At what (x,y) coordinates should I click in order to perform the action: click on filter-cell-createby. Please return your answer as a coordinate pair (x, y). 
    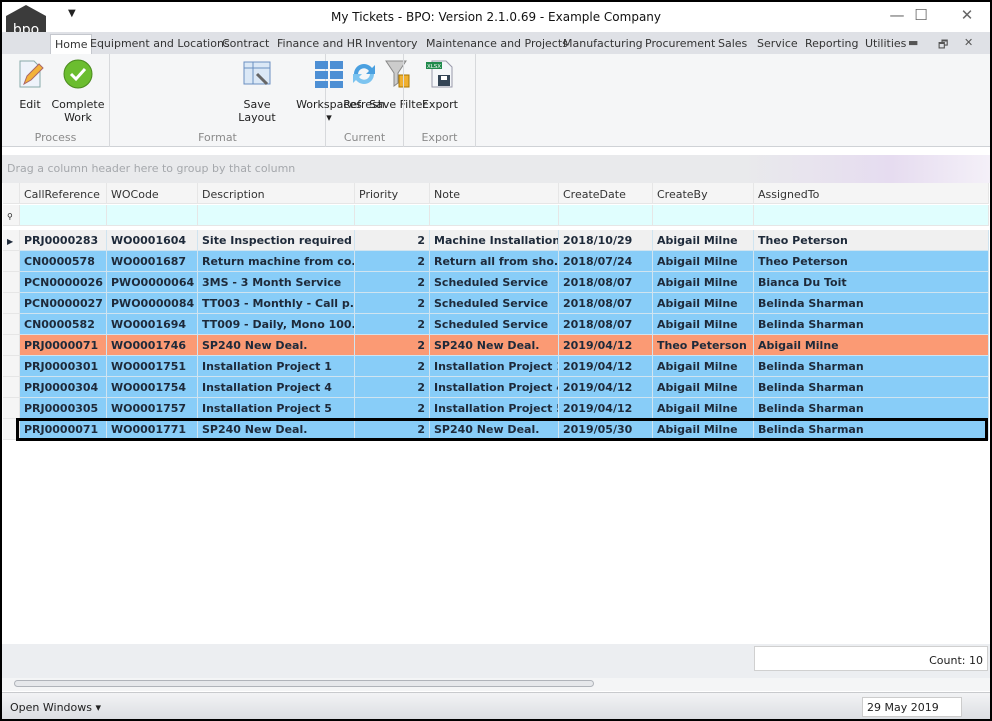
    Looking at the image, I should click on (703, 215).